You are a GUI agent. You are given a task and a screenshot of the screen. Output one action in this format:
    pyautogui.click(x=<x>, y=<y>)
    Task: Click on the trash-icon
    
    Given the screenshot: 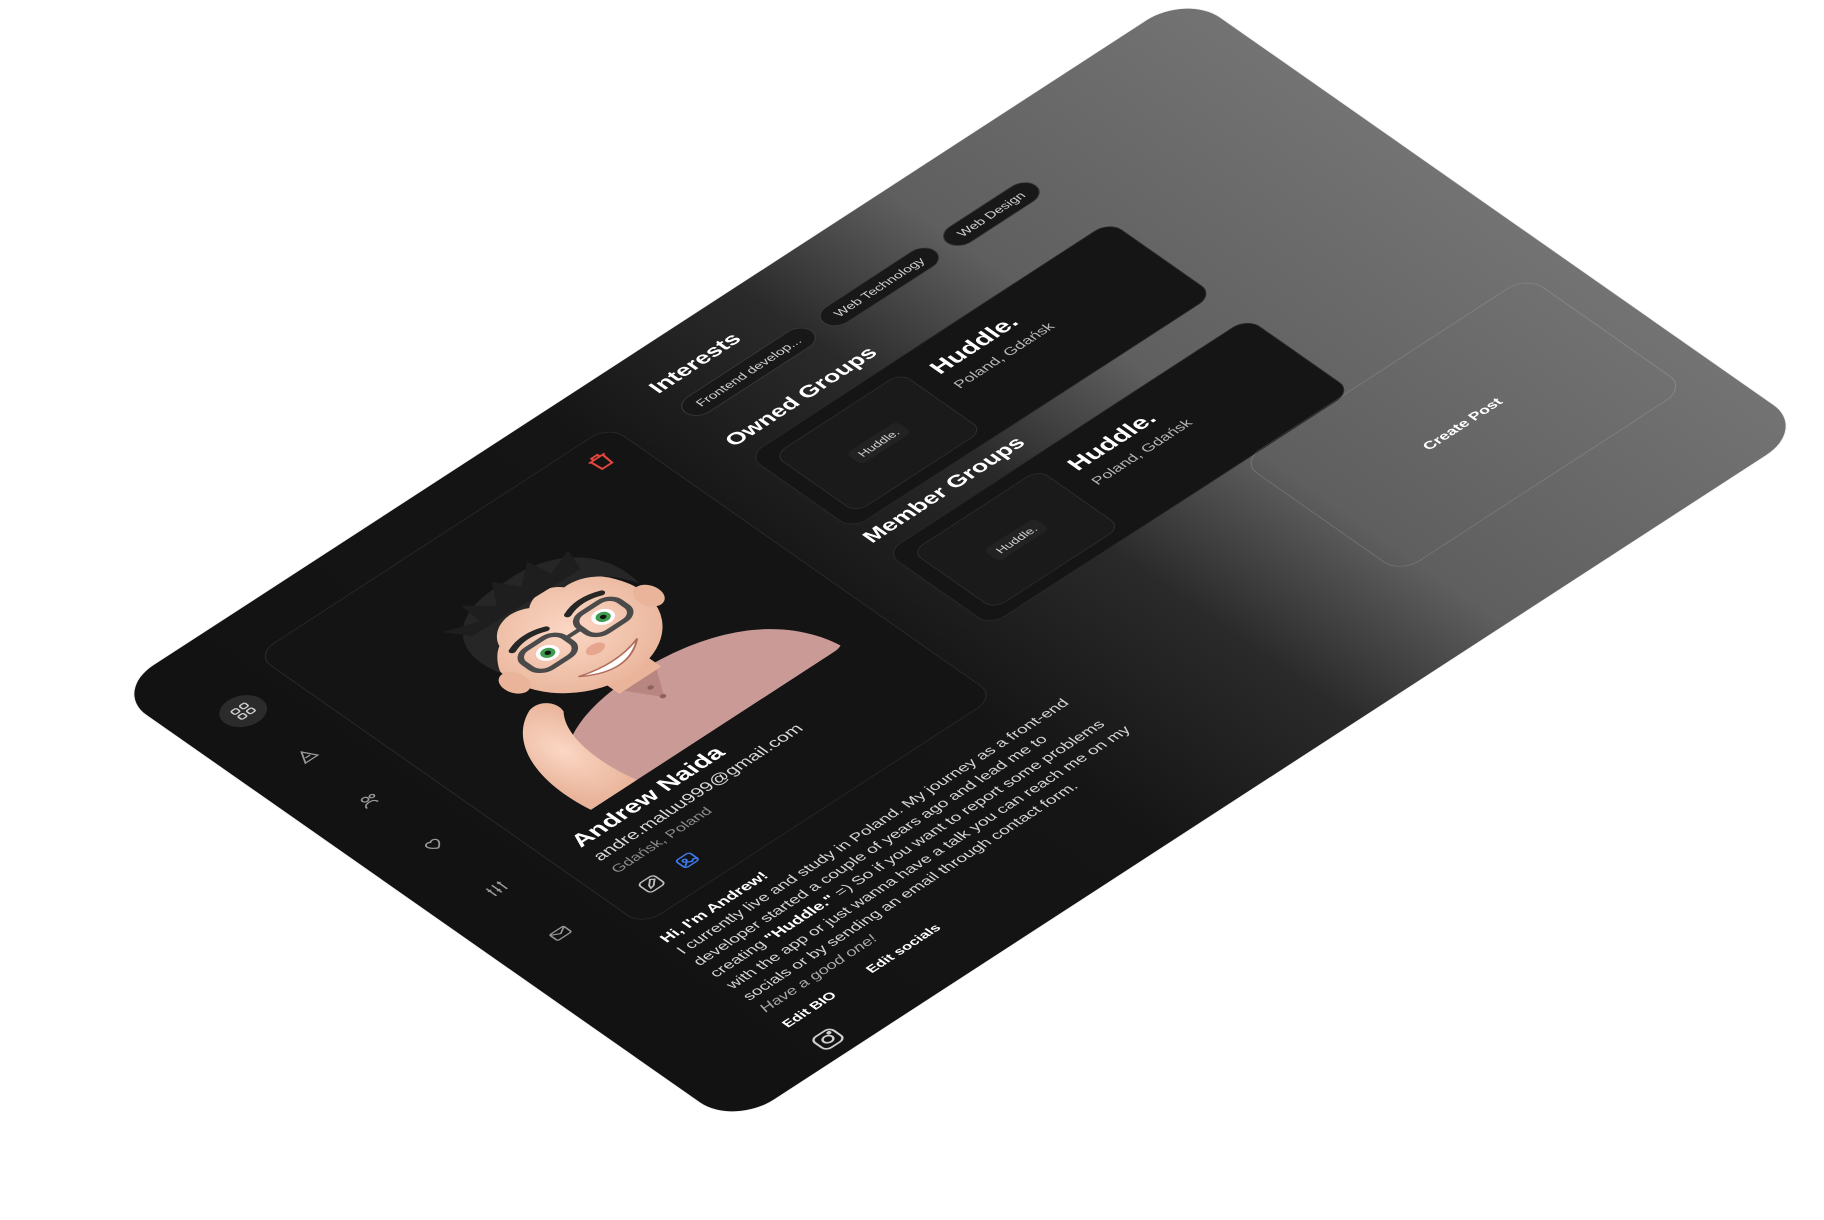 What is the action you would take?
    pyautogui.click(x=601, y=461)
    